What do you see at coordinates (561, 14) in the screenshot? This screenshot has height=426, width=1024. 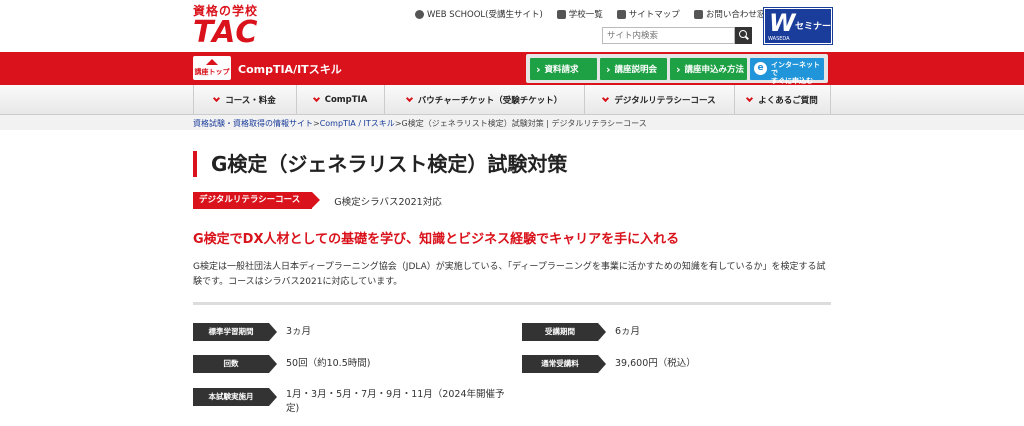 I see `building-icon` at bounding box center [561, 14].